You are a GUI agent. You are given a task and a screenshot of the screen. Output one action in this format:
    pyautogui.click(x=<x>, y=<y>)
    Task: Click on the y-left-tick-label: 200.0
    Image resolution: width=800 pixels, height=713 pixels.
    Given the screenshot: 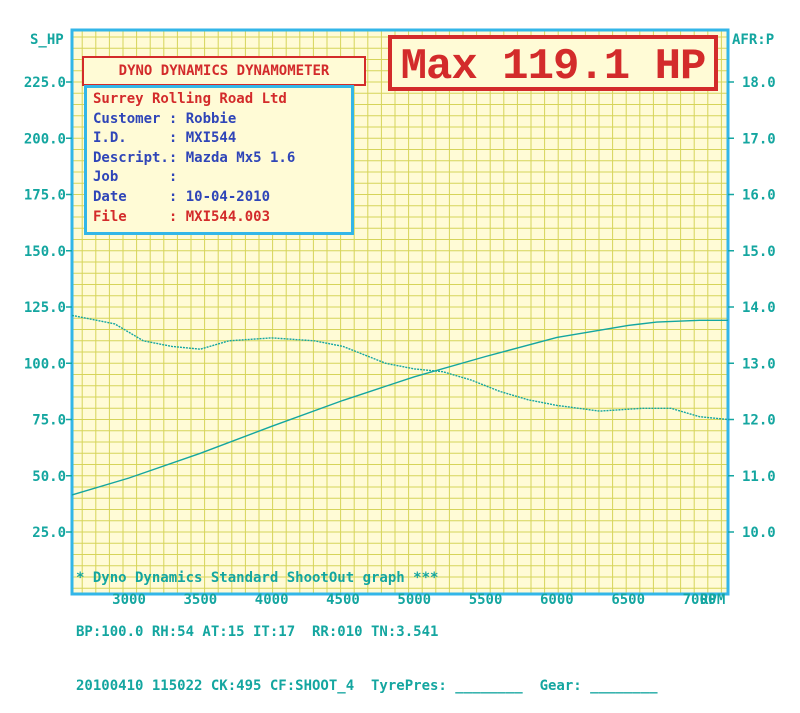 What is the action you would take?
    pyautogui.click(x=45, y=139)
    